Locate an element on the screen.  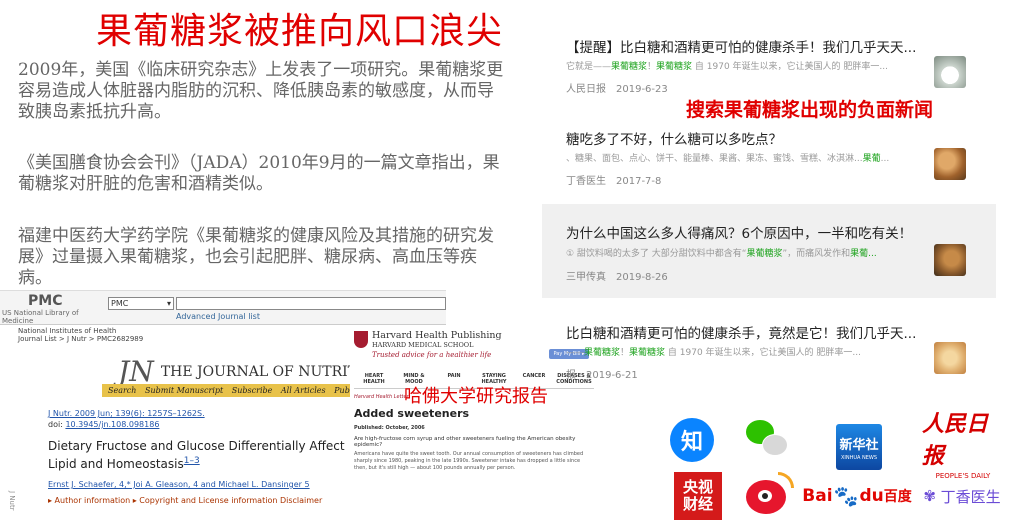
snippet-highlight: 果葡 is located at coordinates (871, 159).